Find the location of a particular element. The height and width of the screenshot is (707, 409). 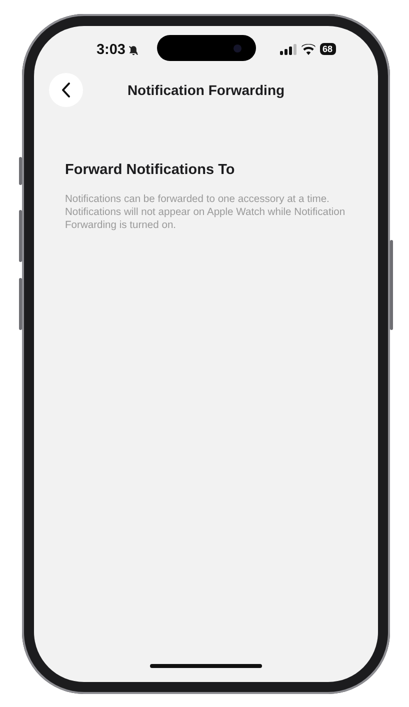

chevron-left-icon is located at coordinates (66, 90).